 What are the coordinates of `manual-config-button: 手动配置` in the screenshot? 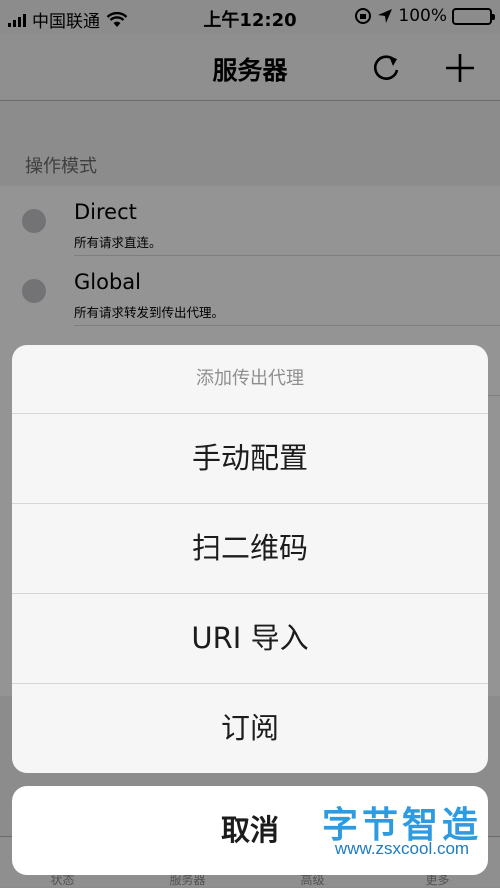 It's located at (250, 459).